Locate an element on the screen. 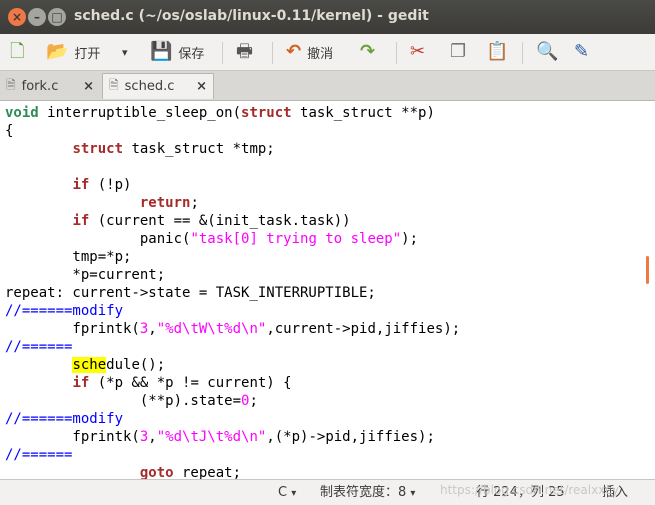 Image resolution: width=655 pixels, height=505 pixels. open-recent-dropdown: ▾ is located at coordinates (125, 52).